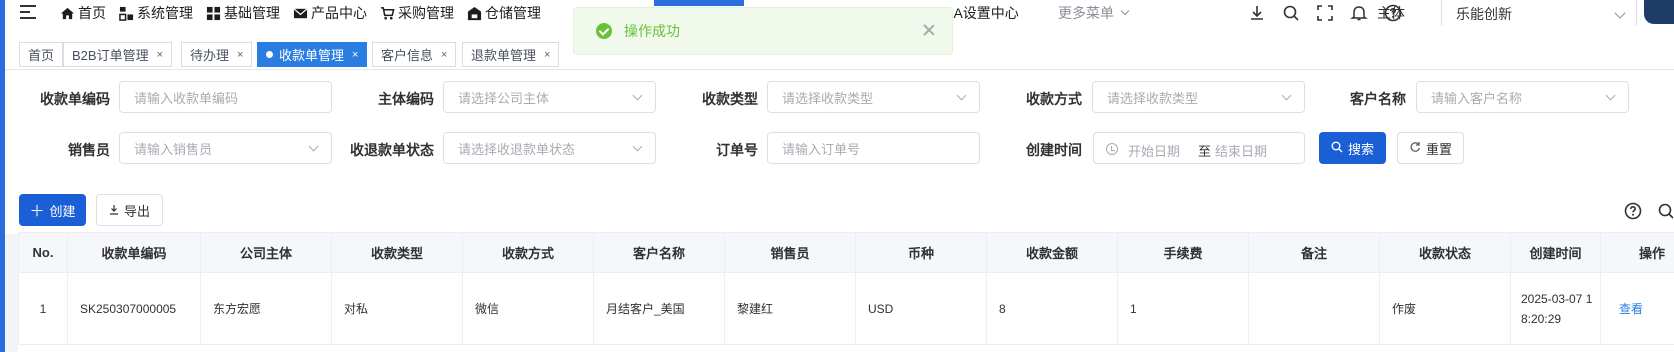 The width and height of the screenshot is (1674, 352). I want to click on customer-name-placeholder: 请输入客户名称, so click(1477, 98).